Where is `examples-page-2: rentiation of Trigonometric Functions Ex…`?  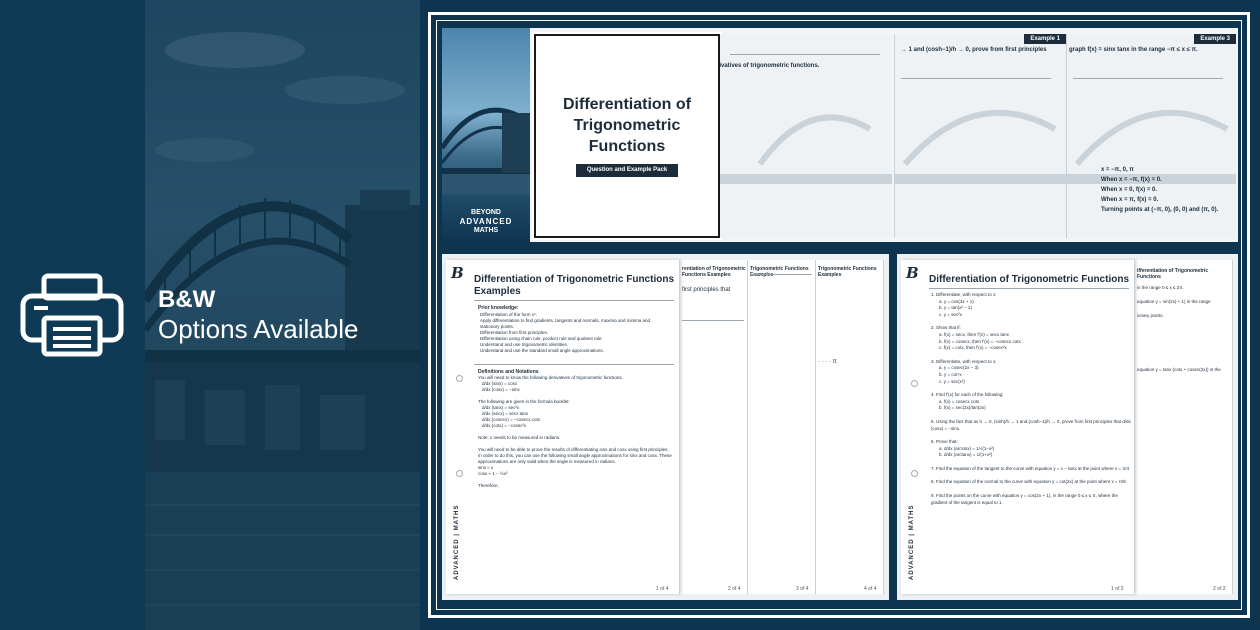
examples-page-2: rentiation of Trigonometric Functions Ex… is located at coordinates (714, 427).